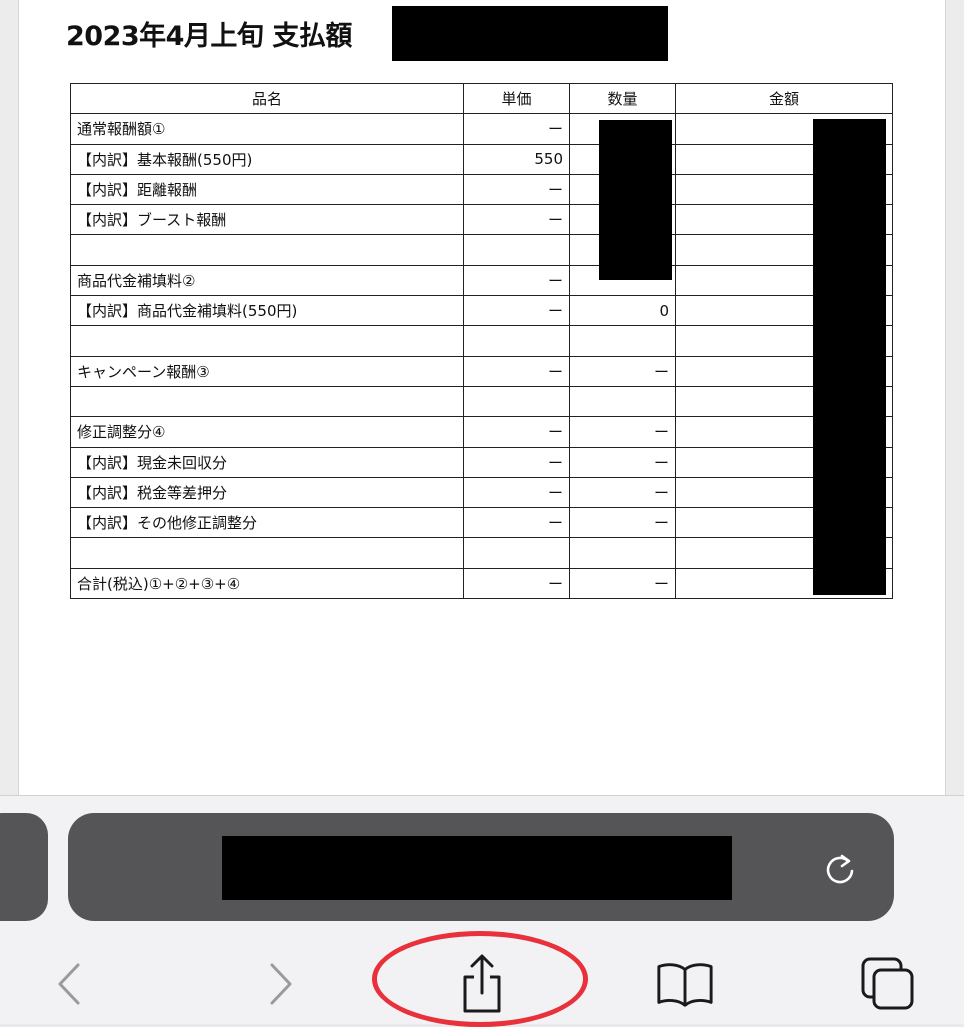 The image size is (964, 1027). Describe the element at coordinates (24, 867) in the screenshot. I see `previous-tab-preview` at that location.